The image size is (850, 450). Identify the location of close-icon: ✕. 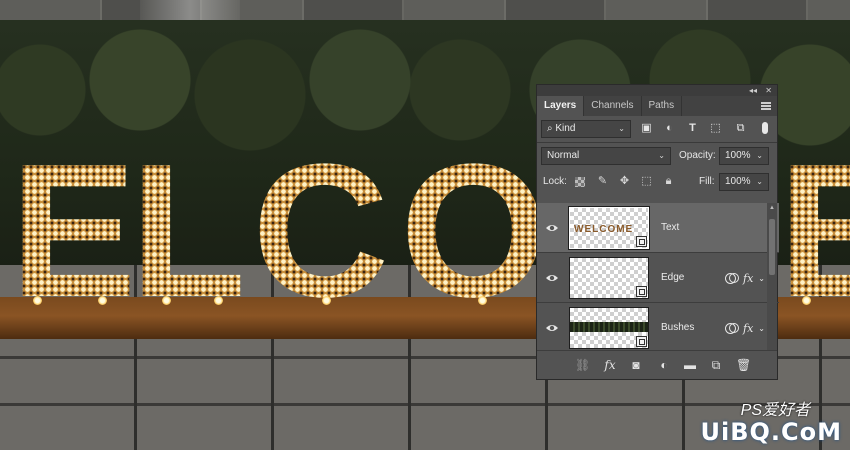
(768, 90).